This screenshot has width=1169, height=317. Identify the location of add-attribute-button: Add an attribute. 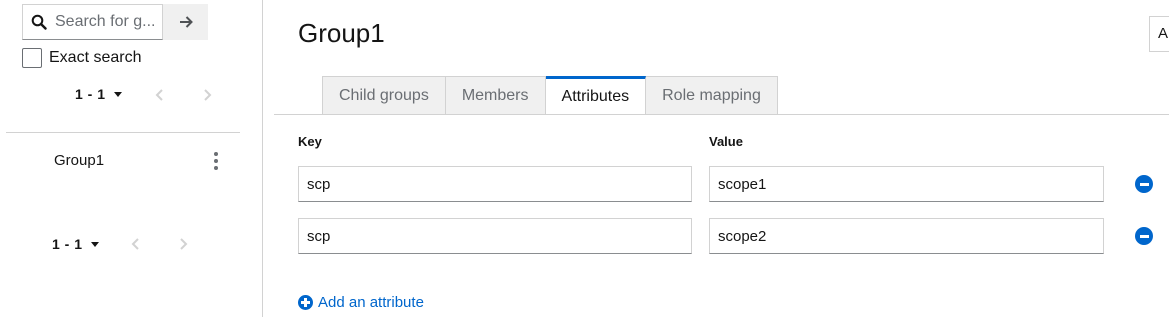
(361, 302).